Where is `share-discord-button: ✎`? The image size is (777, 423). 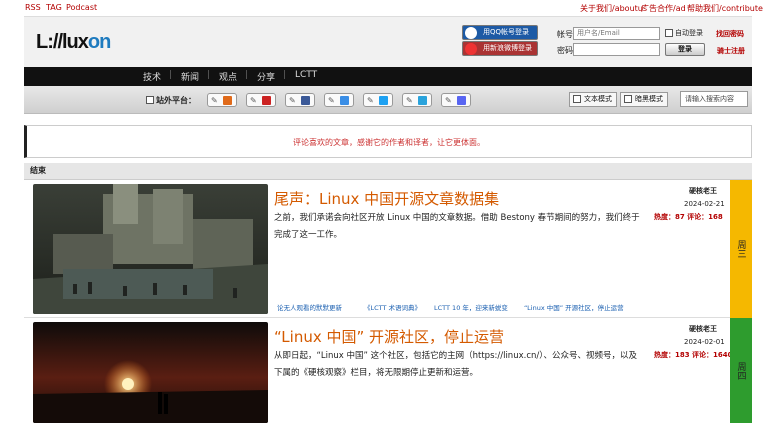
share-discord-button: ✎ is located at coordinates (456, 100).